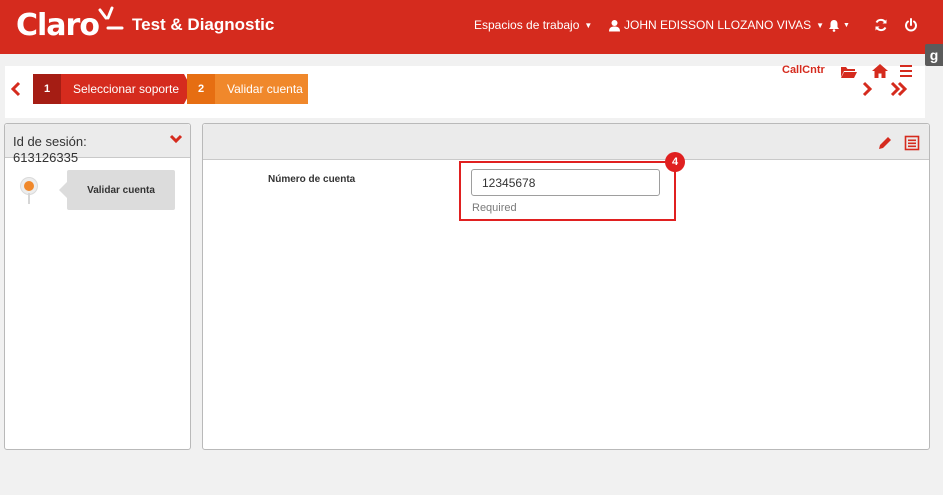  I want to click on workspaces-menu: Espacios de trabajo ▼, so click(533, 25).